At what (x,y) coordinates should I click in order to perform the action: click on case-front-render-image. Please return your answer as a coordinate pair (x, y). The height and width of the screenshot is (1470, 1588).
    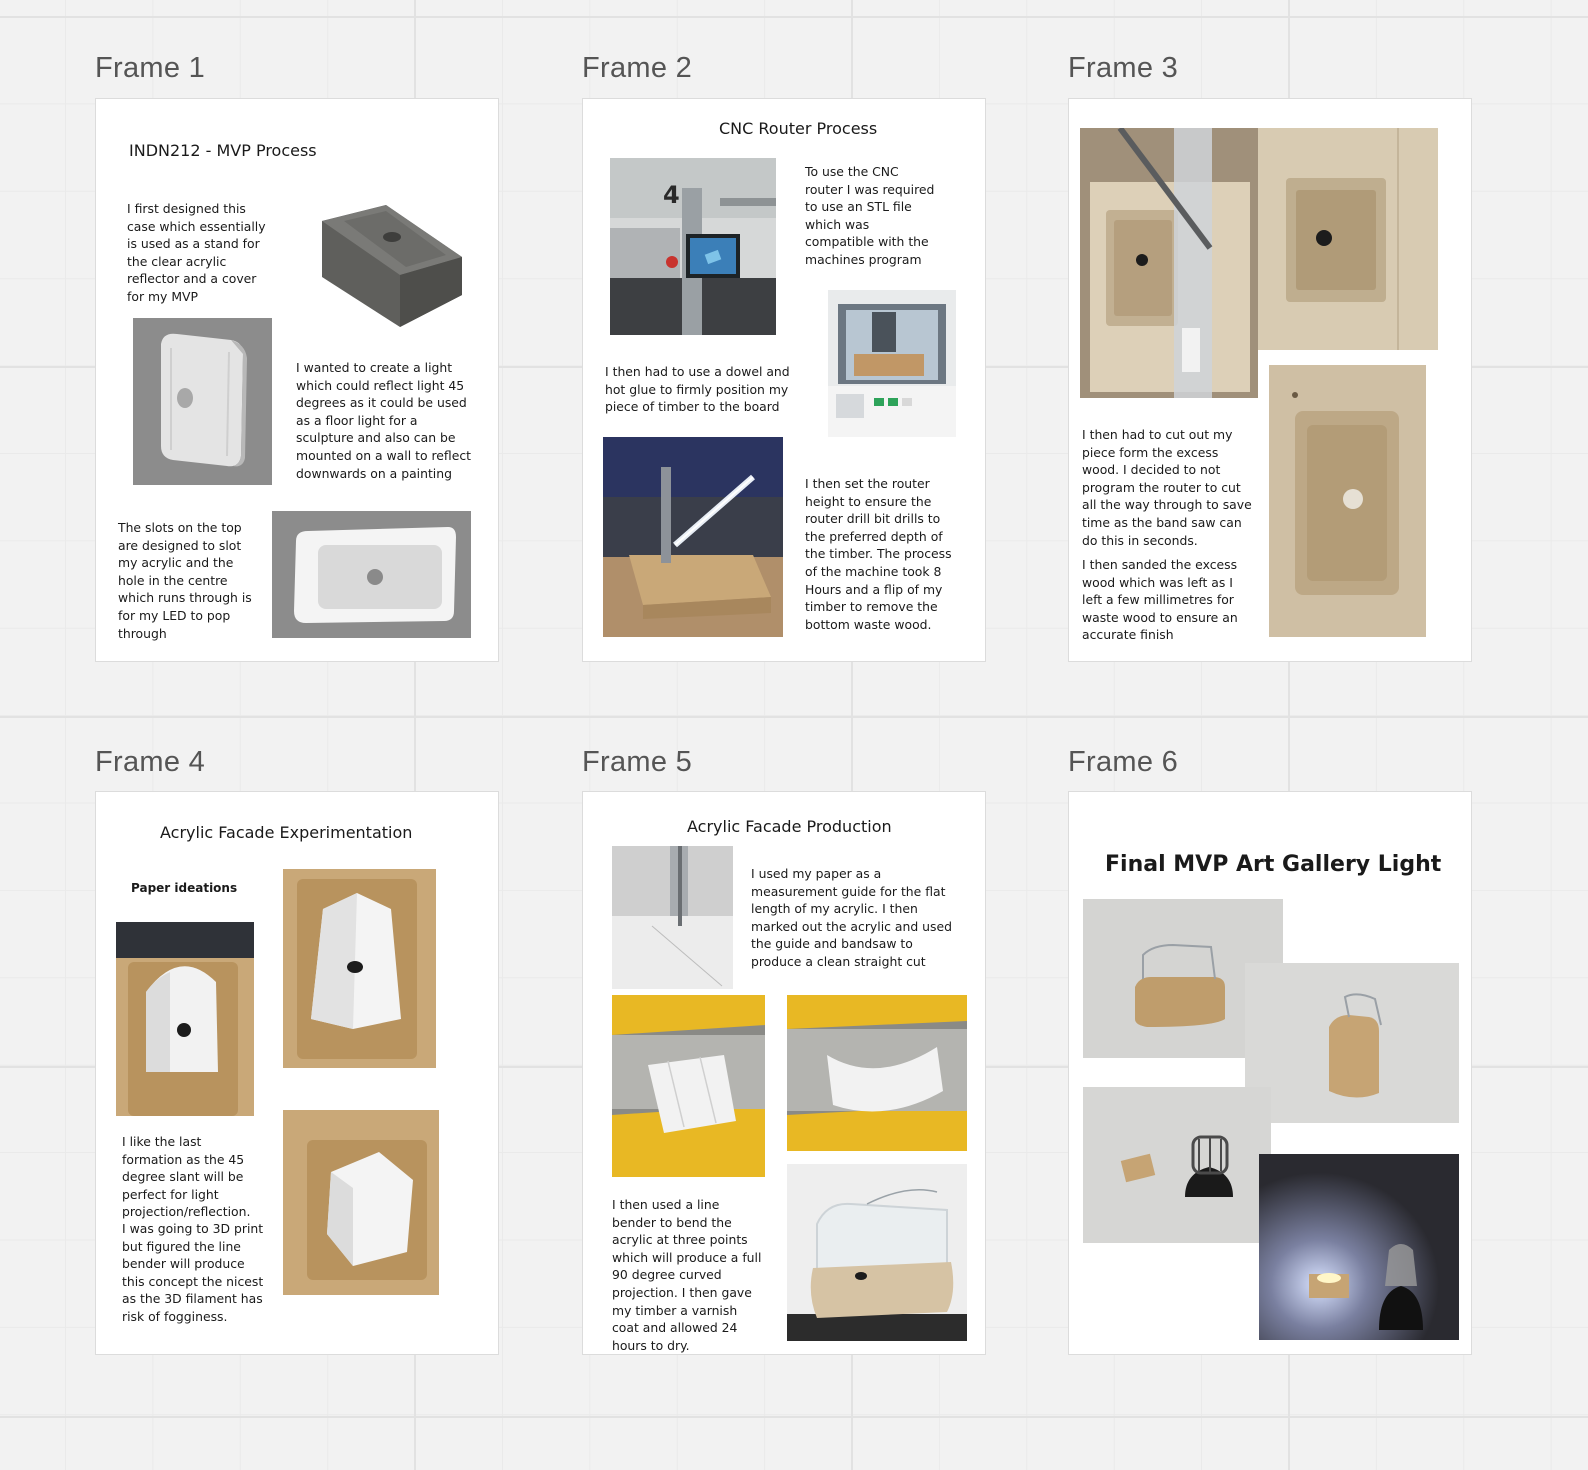
    Looking at the image, I should click on (202, 401).